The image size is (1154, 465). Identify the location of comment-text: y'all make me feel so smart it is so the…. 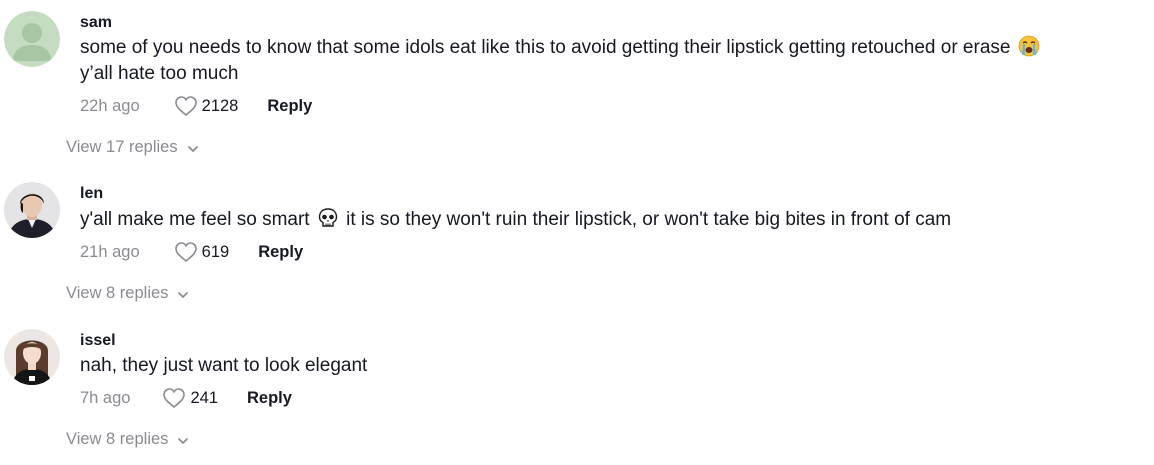
(515, 220).